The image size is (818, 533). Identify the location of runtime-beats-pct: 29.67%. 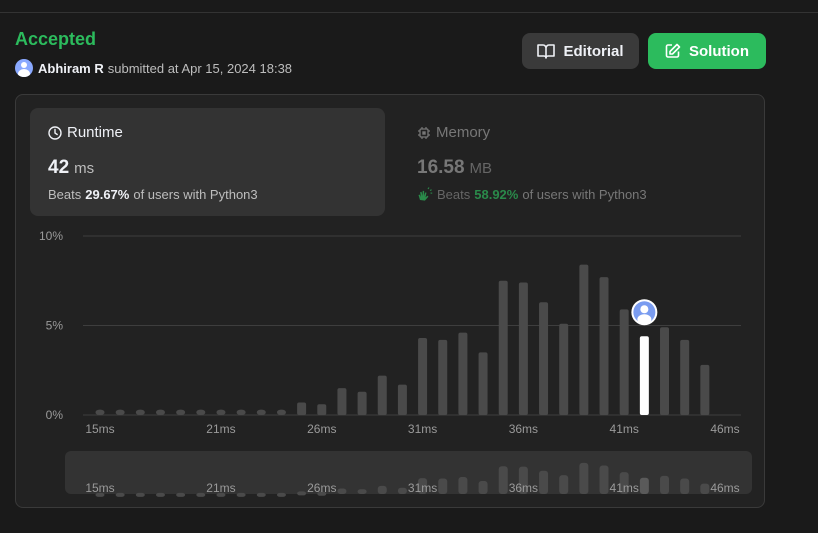
(107, 194).